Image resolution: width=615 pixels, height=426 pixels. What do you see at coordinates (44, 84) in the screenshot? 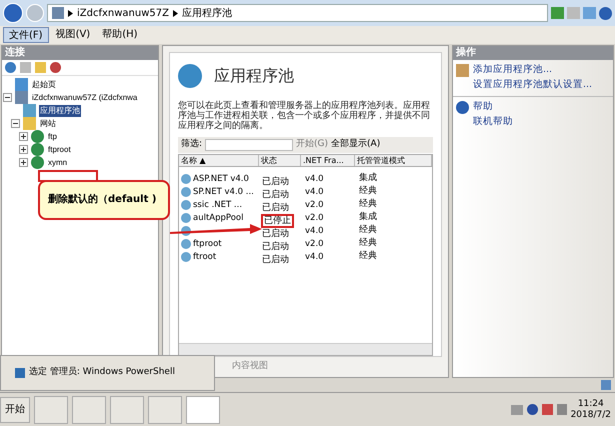
I see `tree-item: 起始页` at bounding box center [44, 84].